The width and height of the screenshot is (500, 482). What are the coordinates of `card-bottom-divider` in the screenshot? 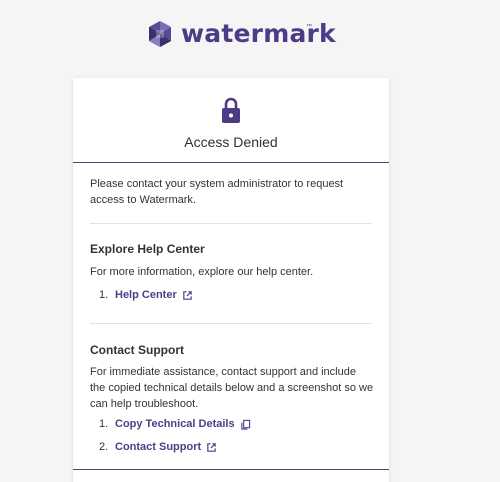 It's located at (231, 469).